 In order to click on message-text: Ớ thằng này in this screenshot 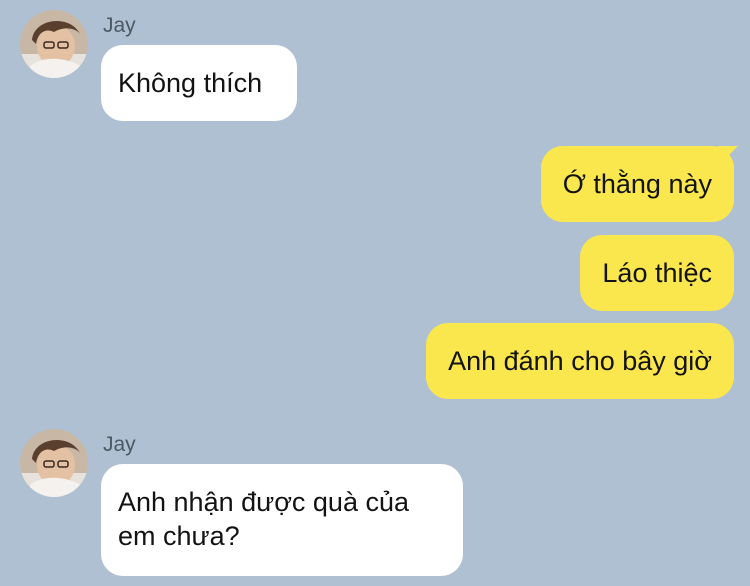, I will do `click(637, 184)`.